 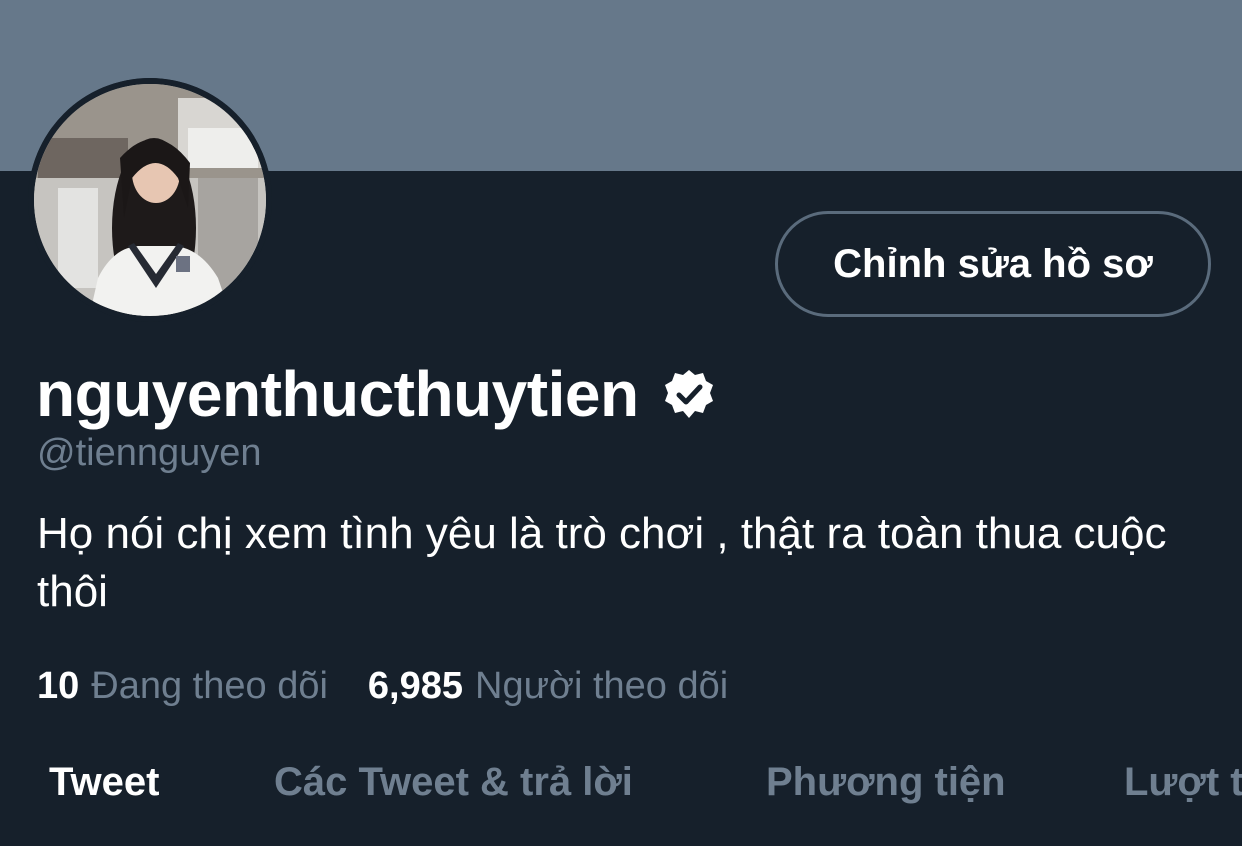 I want to click on profile-avatar, so click(x=150, y=200).